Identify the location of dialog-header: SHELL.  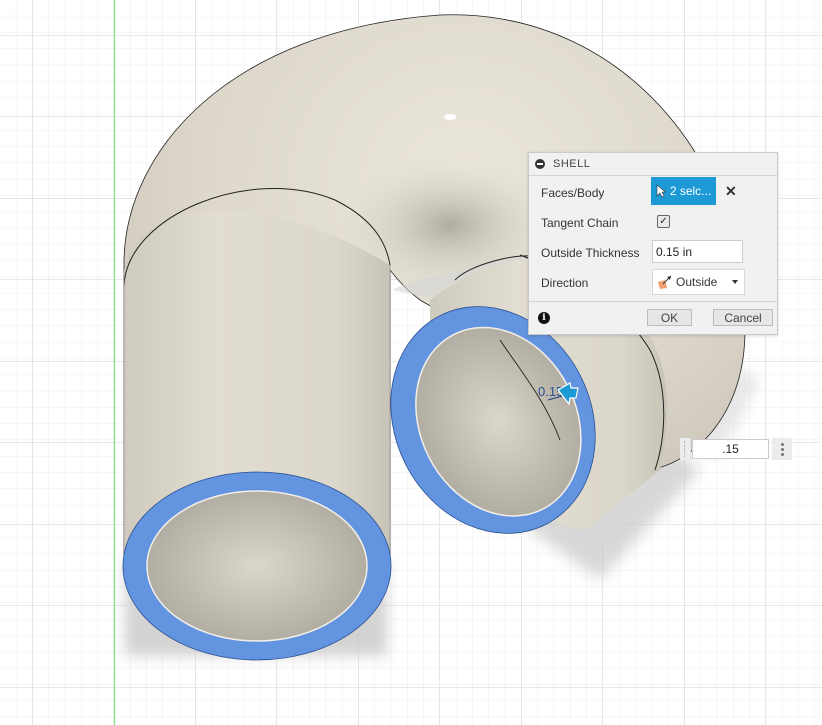
(653, 164).